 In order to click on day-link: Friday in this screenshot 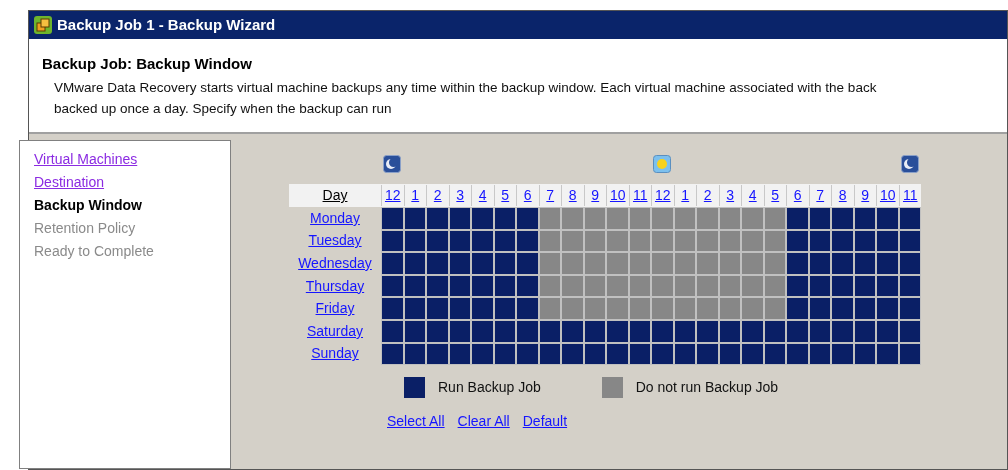, I will do `click(335, 309)`.